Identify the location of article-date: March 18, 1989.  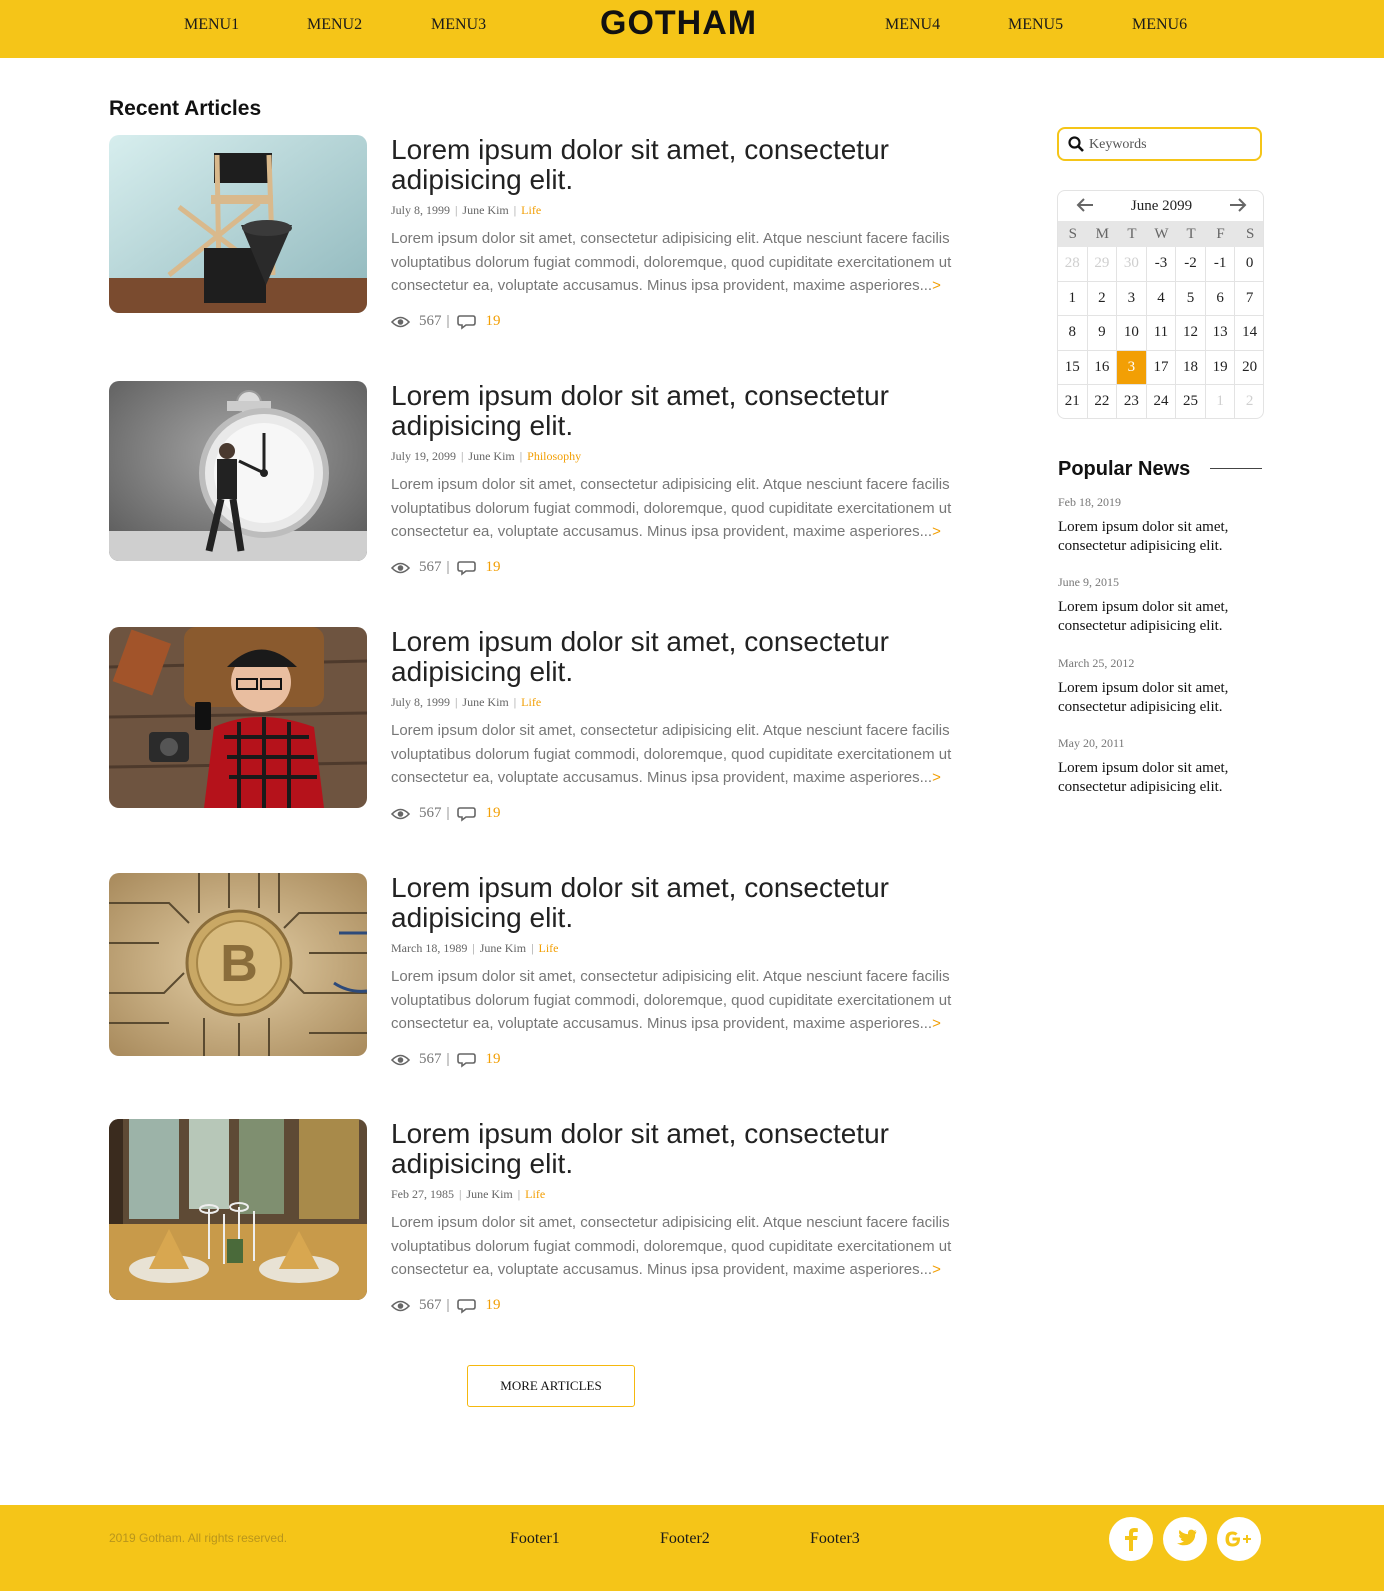
(429, 948).